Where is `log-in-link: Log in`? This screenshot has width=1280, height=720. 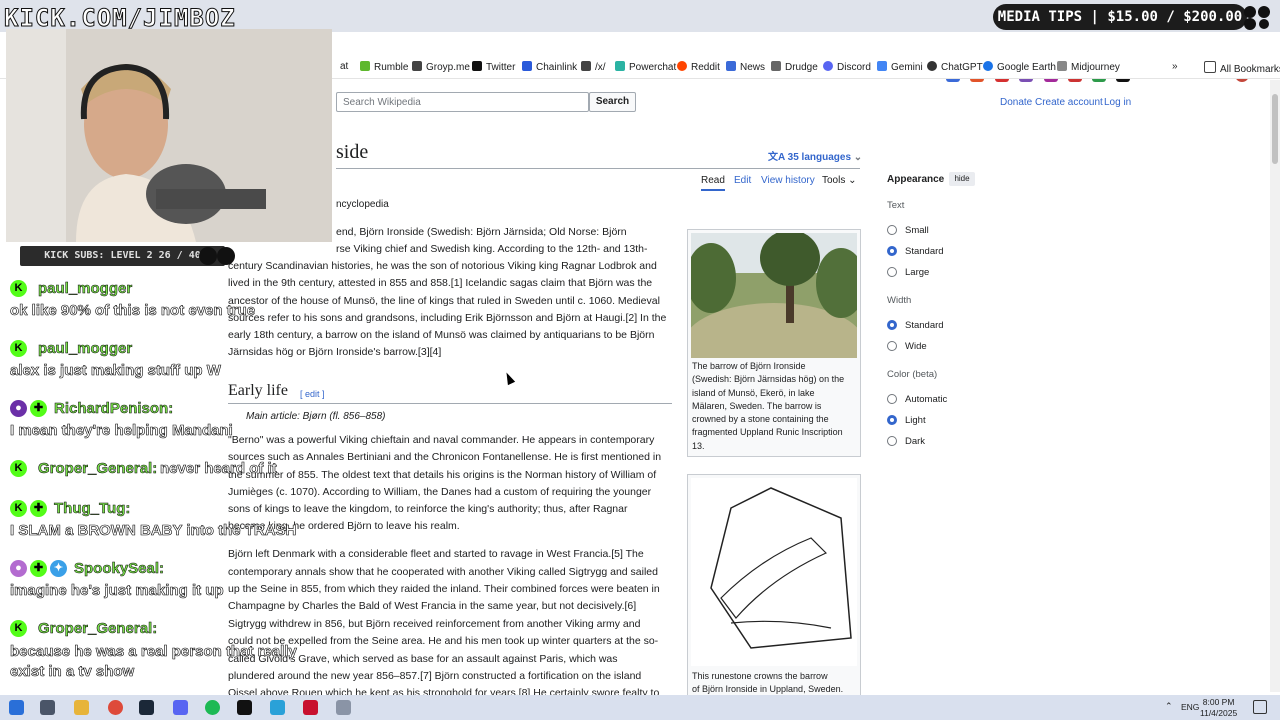
log-in-link: Log in is located at coordinates (1117, 102).